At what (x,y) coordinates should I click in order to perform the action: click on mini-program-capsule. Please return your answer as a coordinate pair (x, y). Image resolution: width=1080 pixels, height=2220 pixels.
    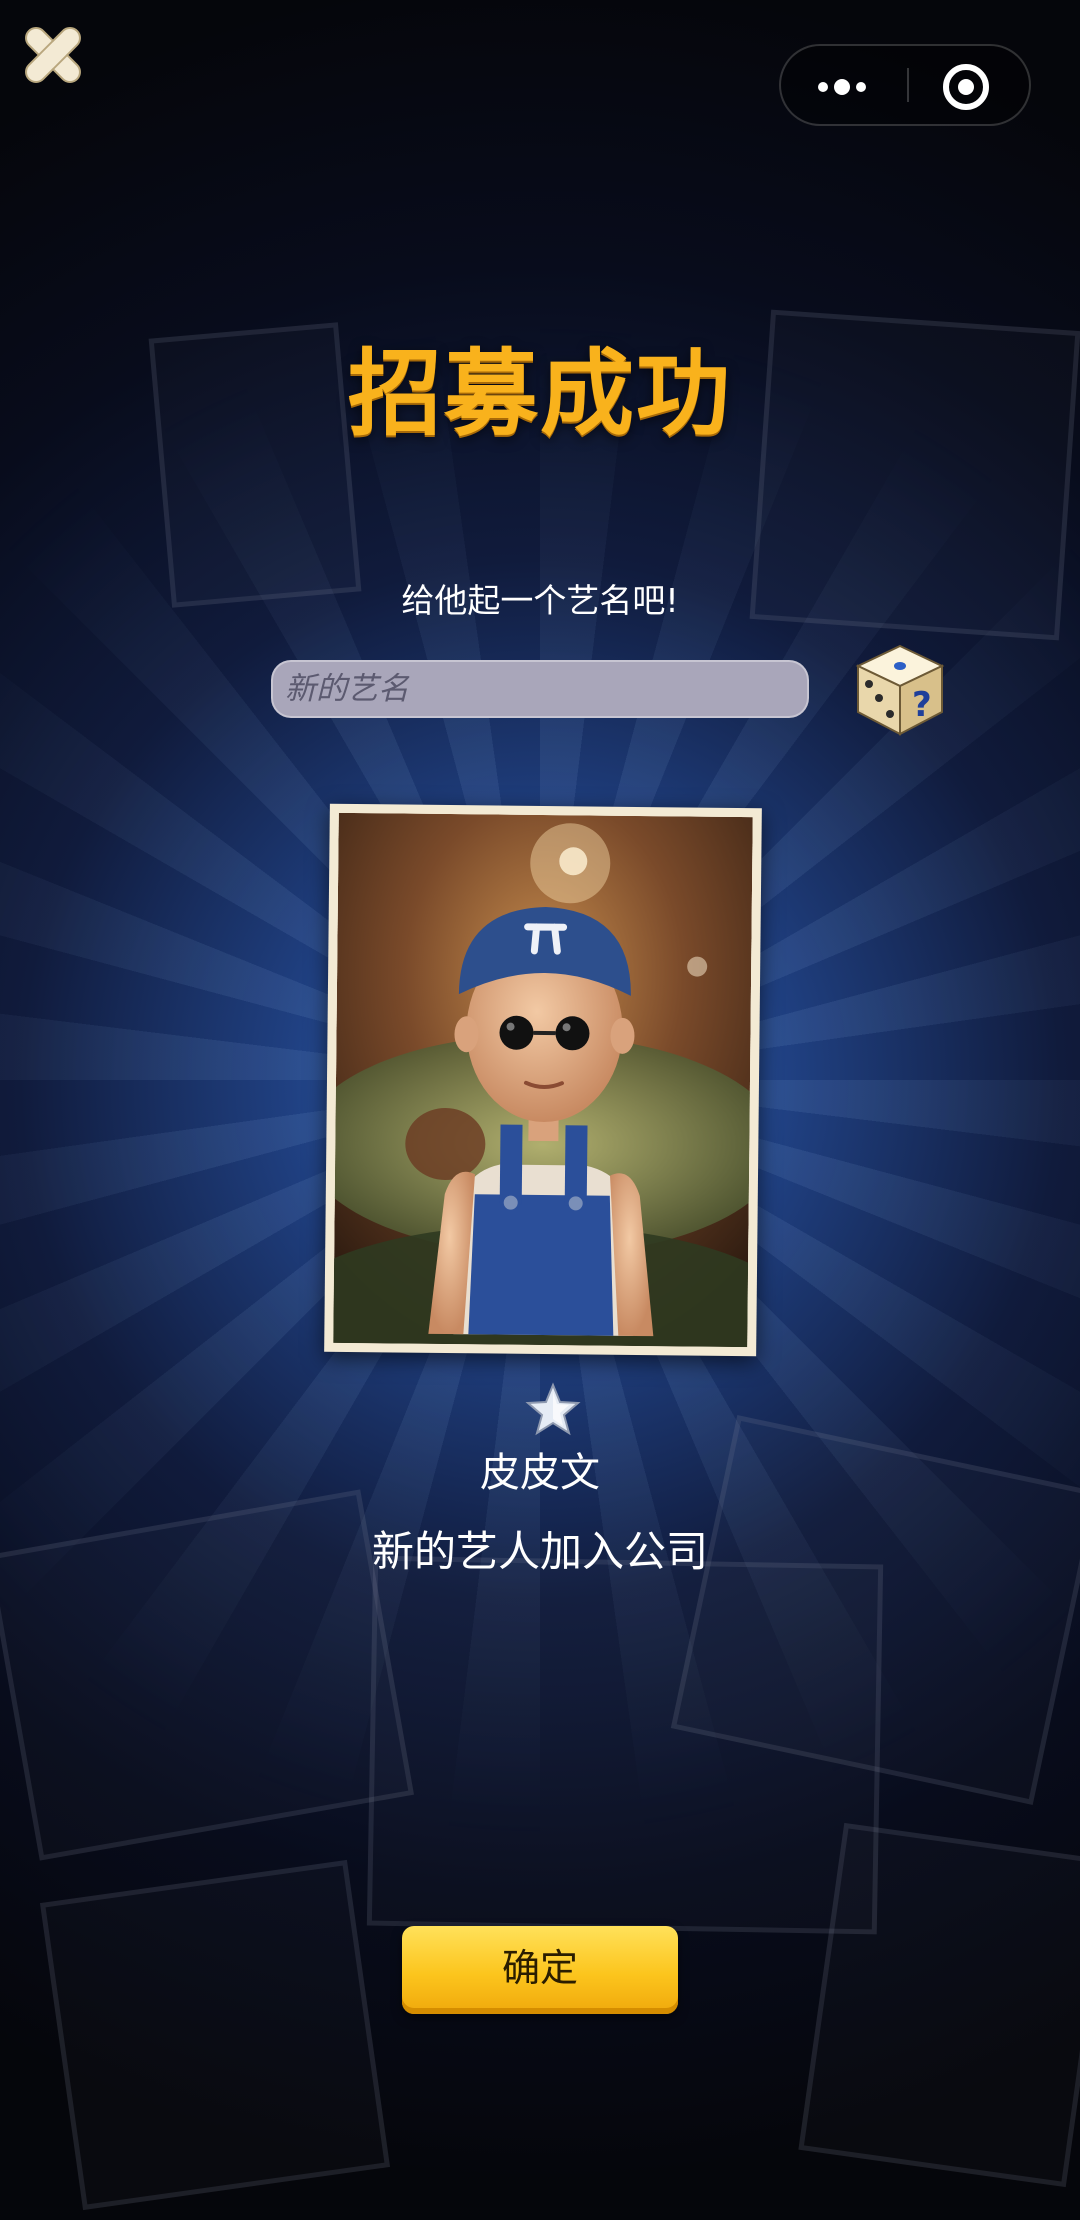
    Looking at the image, I should click on (905, 85).